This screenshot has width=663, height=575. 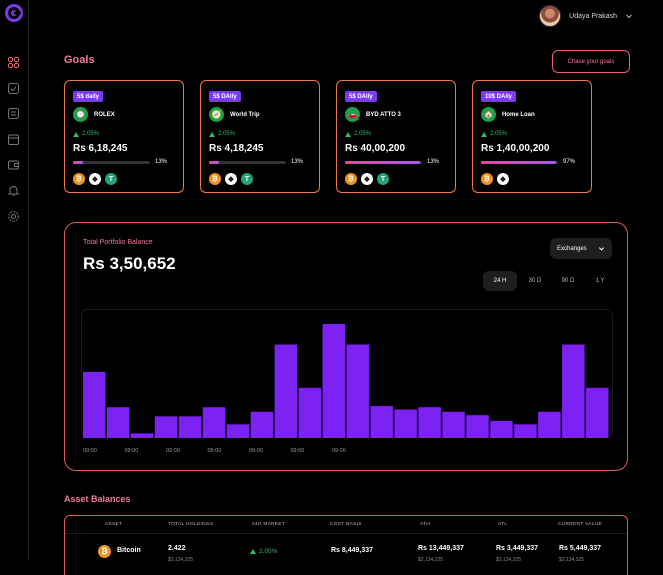 What do you see at coordinates (591, 61) in the screenshot?
I see `chase-goals-button: Chase your goals` at bounding box center [591, 61].